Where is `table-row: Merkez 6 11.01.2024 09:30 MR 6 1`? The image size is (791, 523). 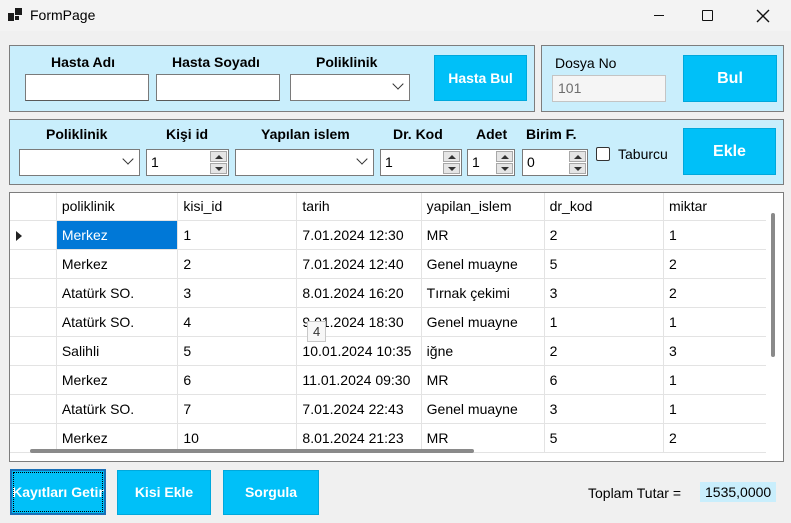
table-row: Merkez 6 11.01.2024 09:30 MR 6 1 is located at coordinates (396, 380).